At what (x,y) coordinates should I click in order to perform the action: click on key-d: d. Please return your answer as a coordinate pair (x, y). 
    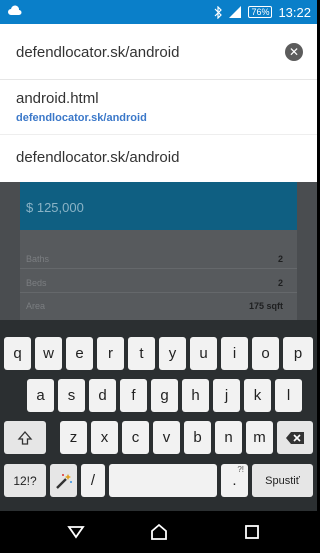
    Looking at the image, I should click on (102, 395).